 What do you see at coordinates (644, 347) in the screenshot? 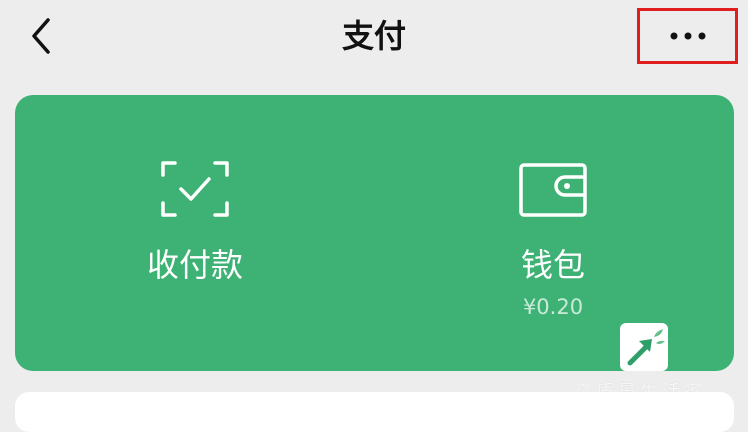
I see `watermark-logo-icon` at bounding box center [644, 347].